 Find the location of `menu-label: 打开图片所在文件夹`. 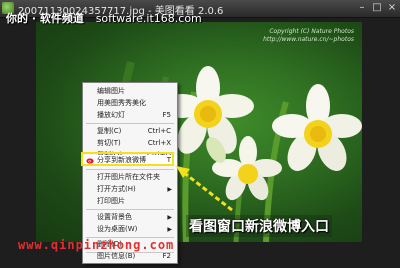

menu-label: 打开图片所在文件夹 is located at coordinates (128, 177).